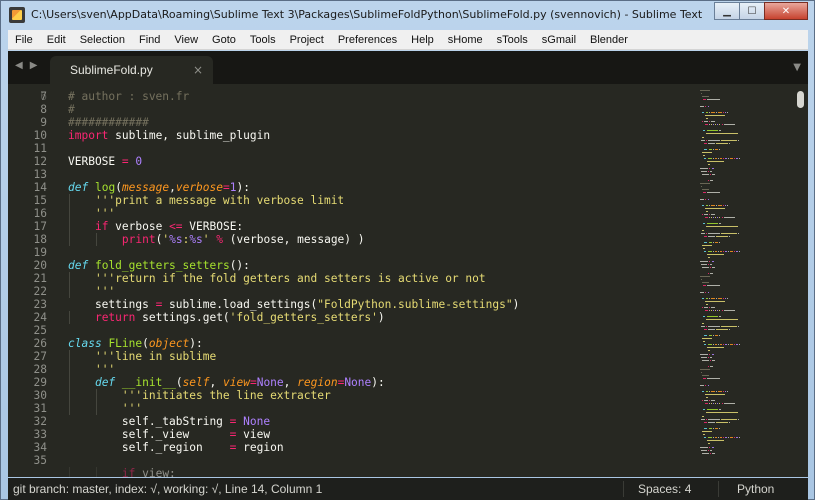 Image resolution: width=815 pixels, height=500 pixels. I want to click on code-line: 32 self._tabString = None, so click(348, 421).